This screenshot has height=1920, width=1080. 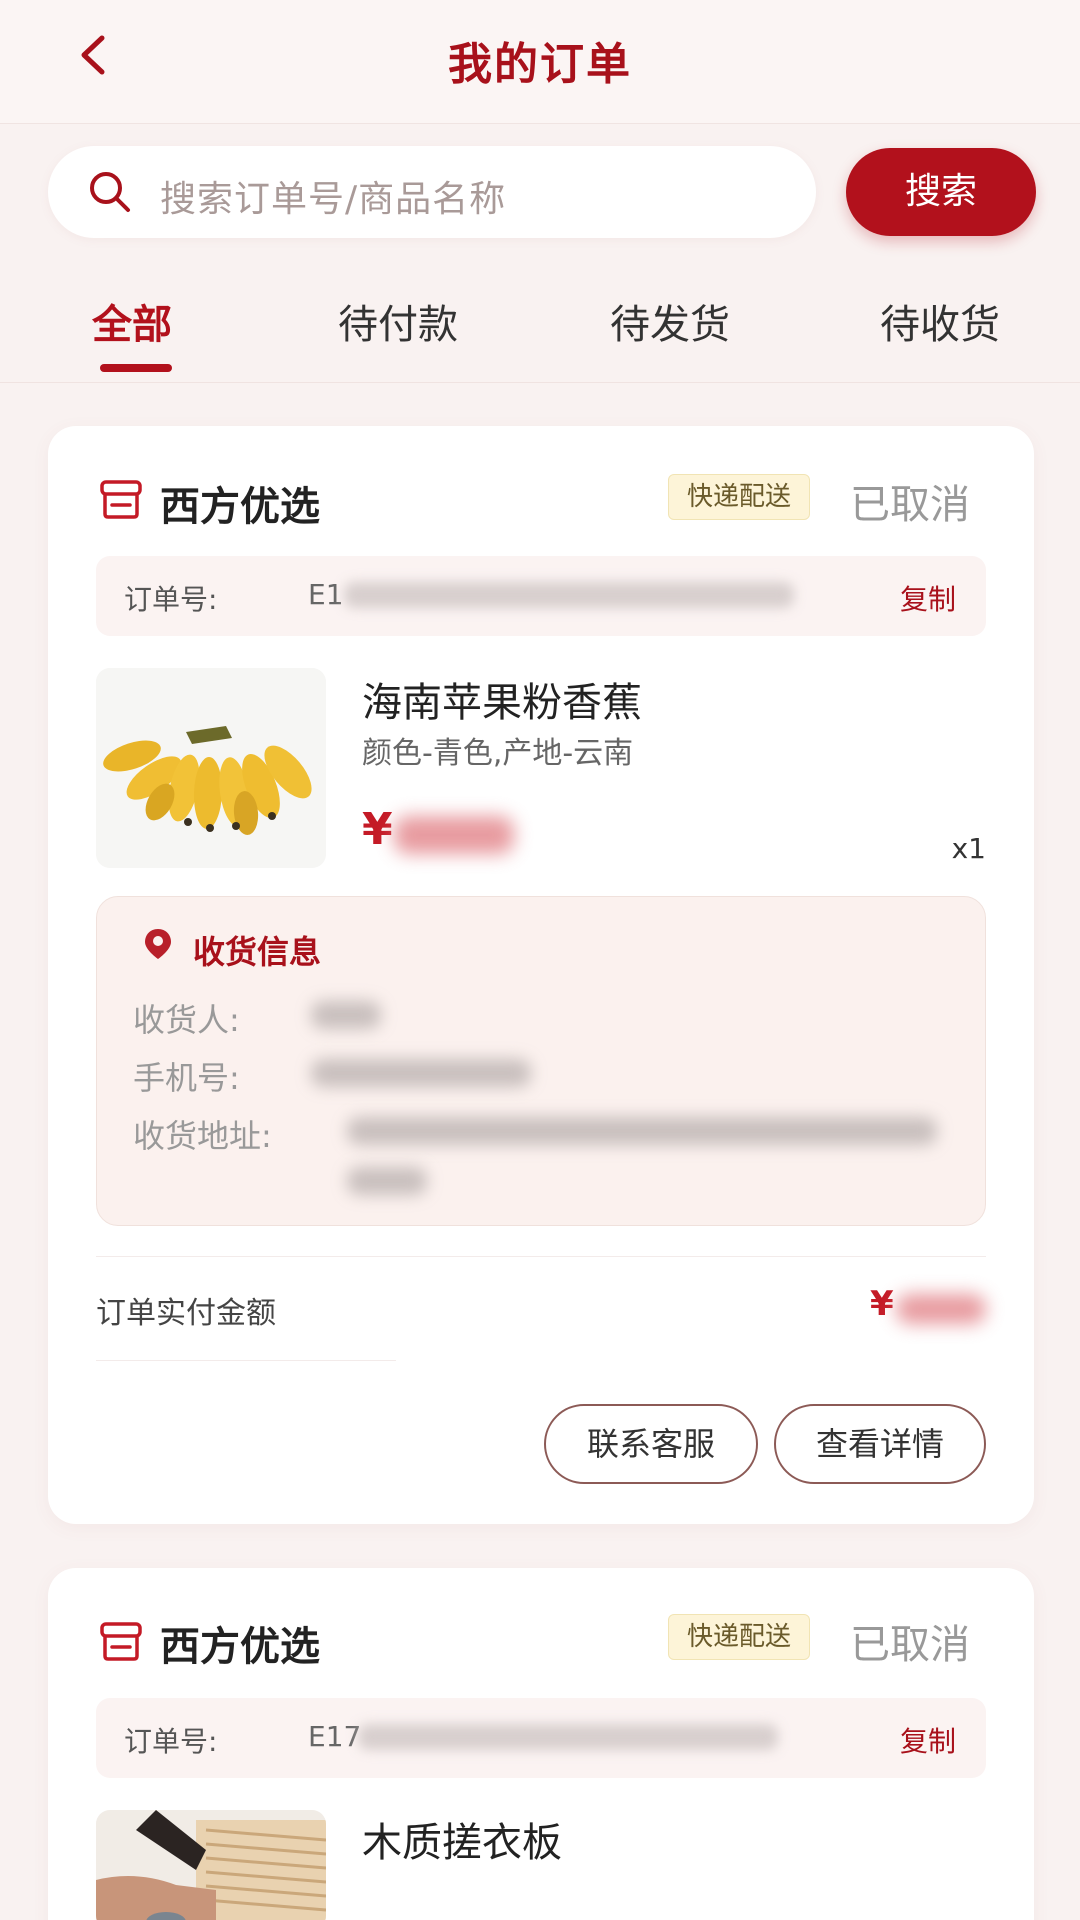 I want to click on search-placeholder: 搜索订单号/商品名称, so click(x=333, y=199).